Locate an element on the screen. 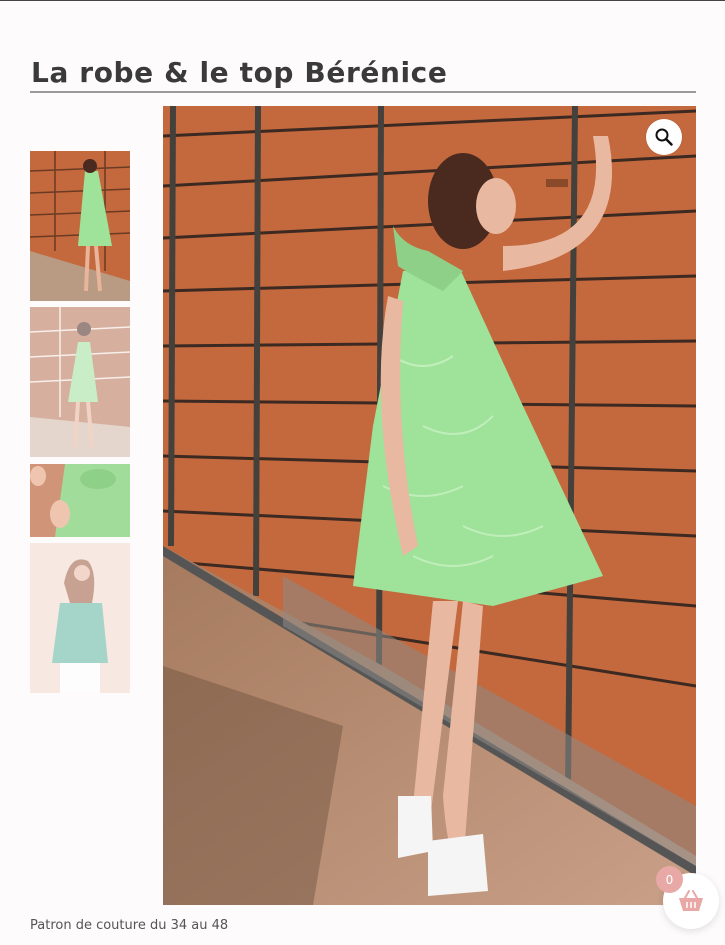 This screenshot has height=945, width=725. top-border is located at coordinates (362, 0).